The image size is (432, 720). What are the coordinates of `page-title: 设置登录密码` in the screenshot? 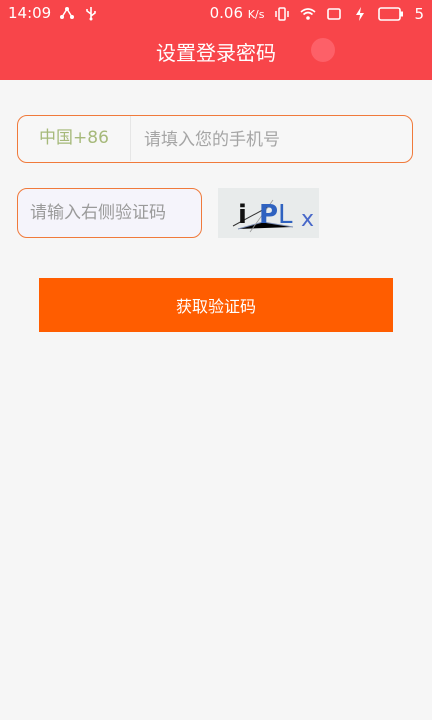 It's located at (216, 53).